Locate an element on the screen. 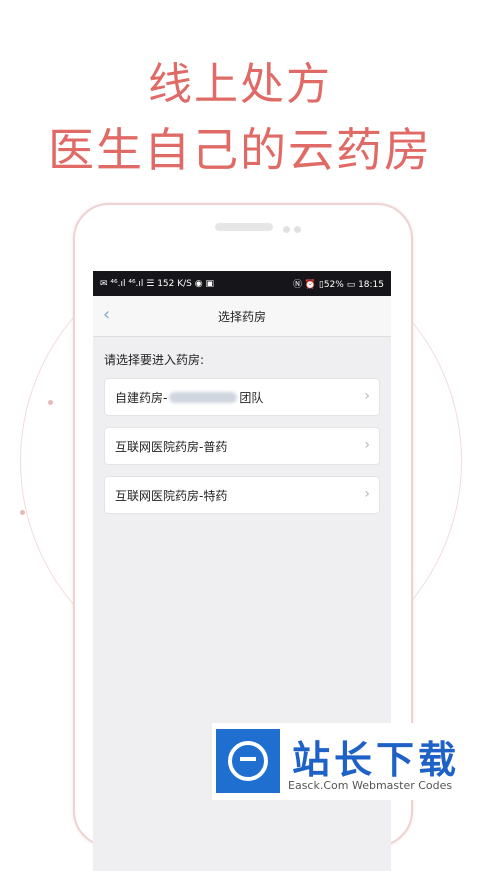 The height and width of the screenshot is (871, 480). pharmacy-item-self-built: 自建药房- 团队 › is located at coordinates (242, 397).